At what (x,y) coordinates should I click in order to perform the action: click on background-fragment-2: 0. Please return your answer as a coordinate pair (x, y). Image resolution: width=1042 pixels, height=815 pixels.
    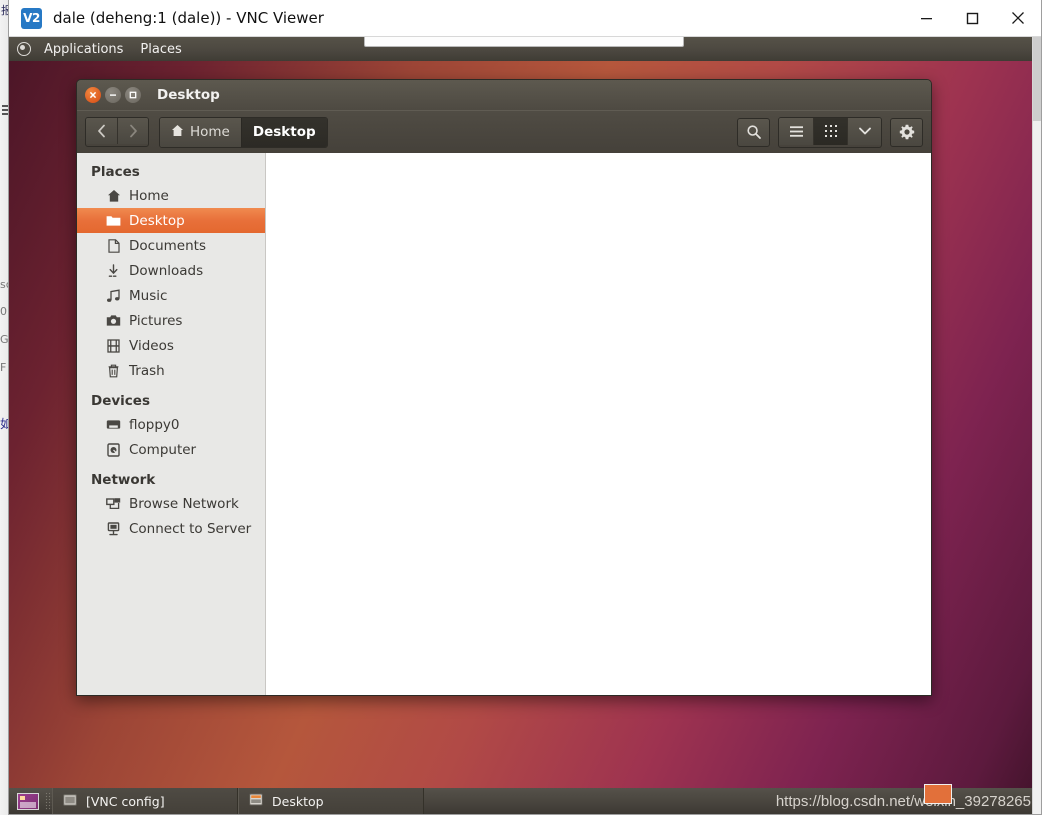
    Looking at the image, I should click on (3, 311).